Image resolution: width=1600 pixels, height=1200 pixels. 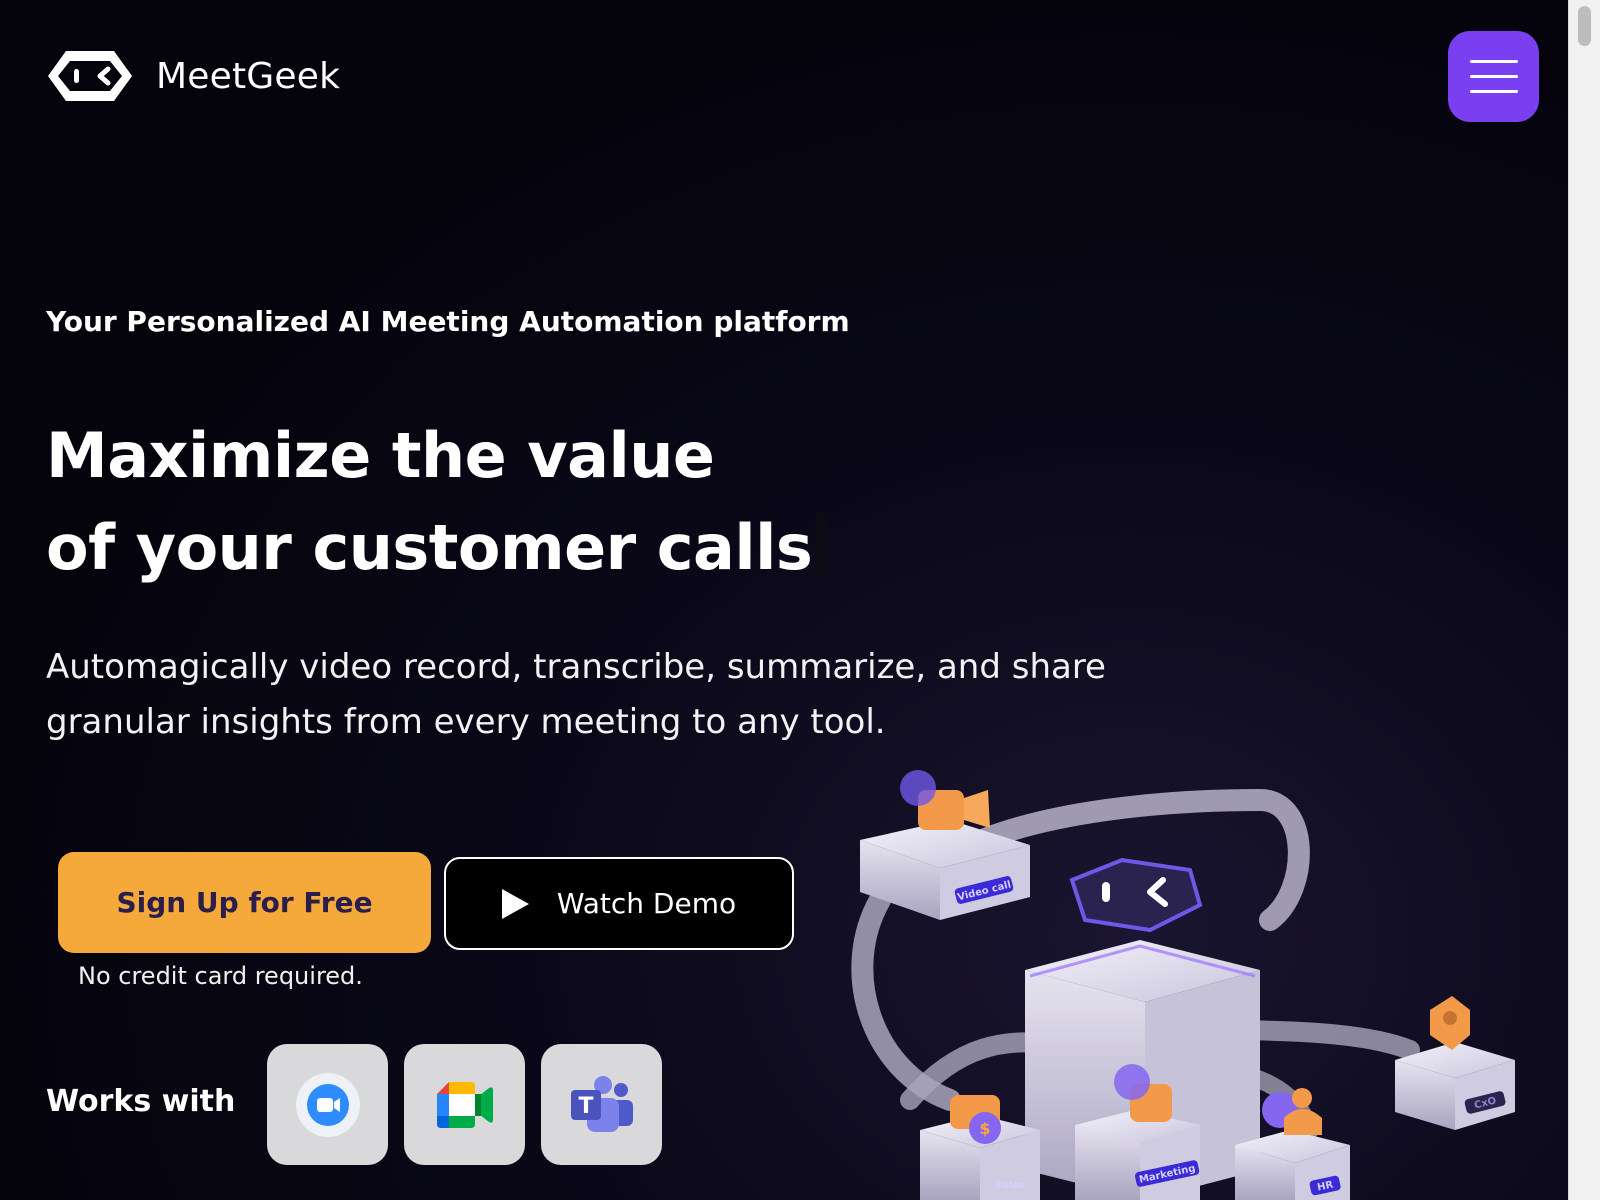 I want to click on headline-line-2: of your customer calls, so click(x=436, y=548).